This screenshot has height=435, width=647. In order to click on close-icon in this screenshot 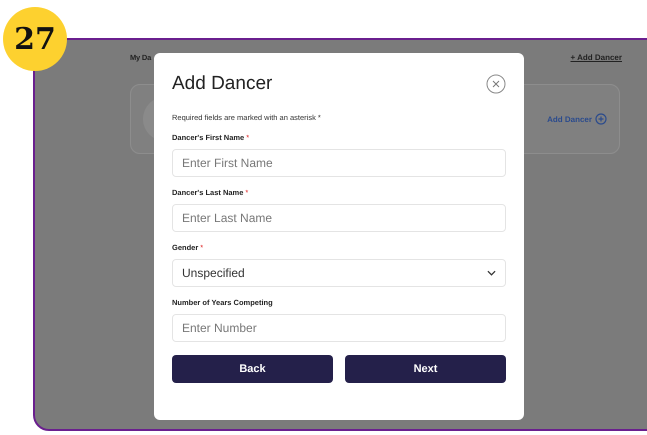, I will do `click(496, 84)`.